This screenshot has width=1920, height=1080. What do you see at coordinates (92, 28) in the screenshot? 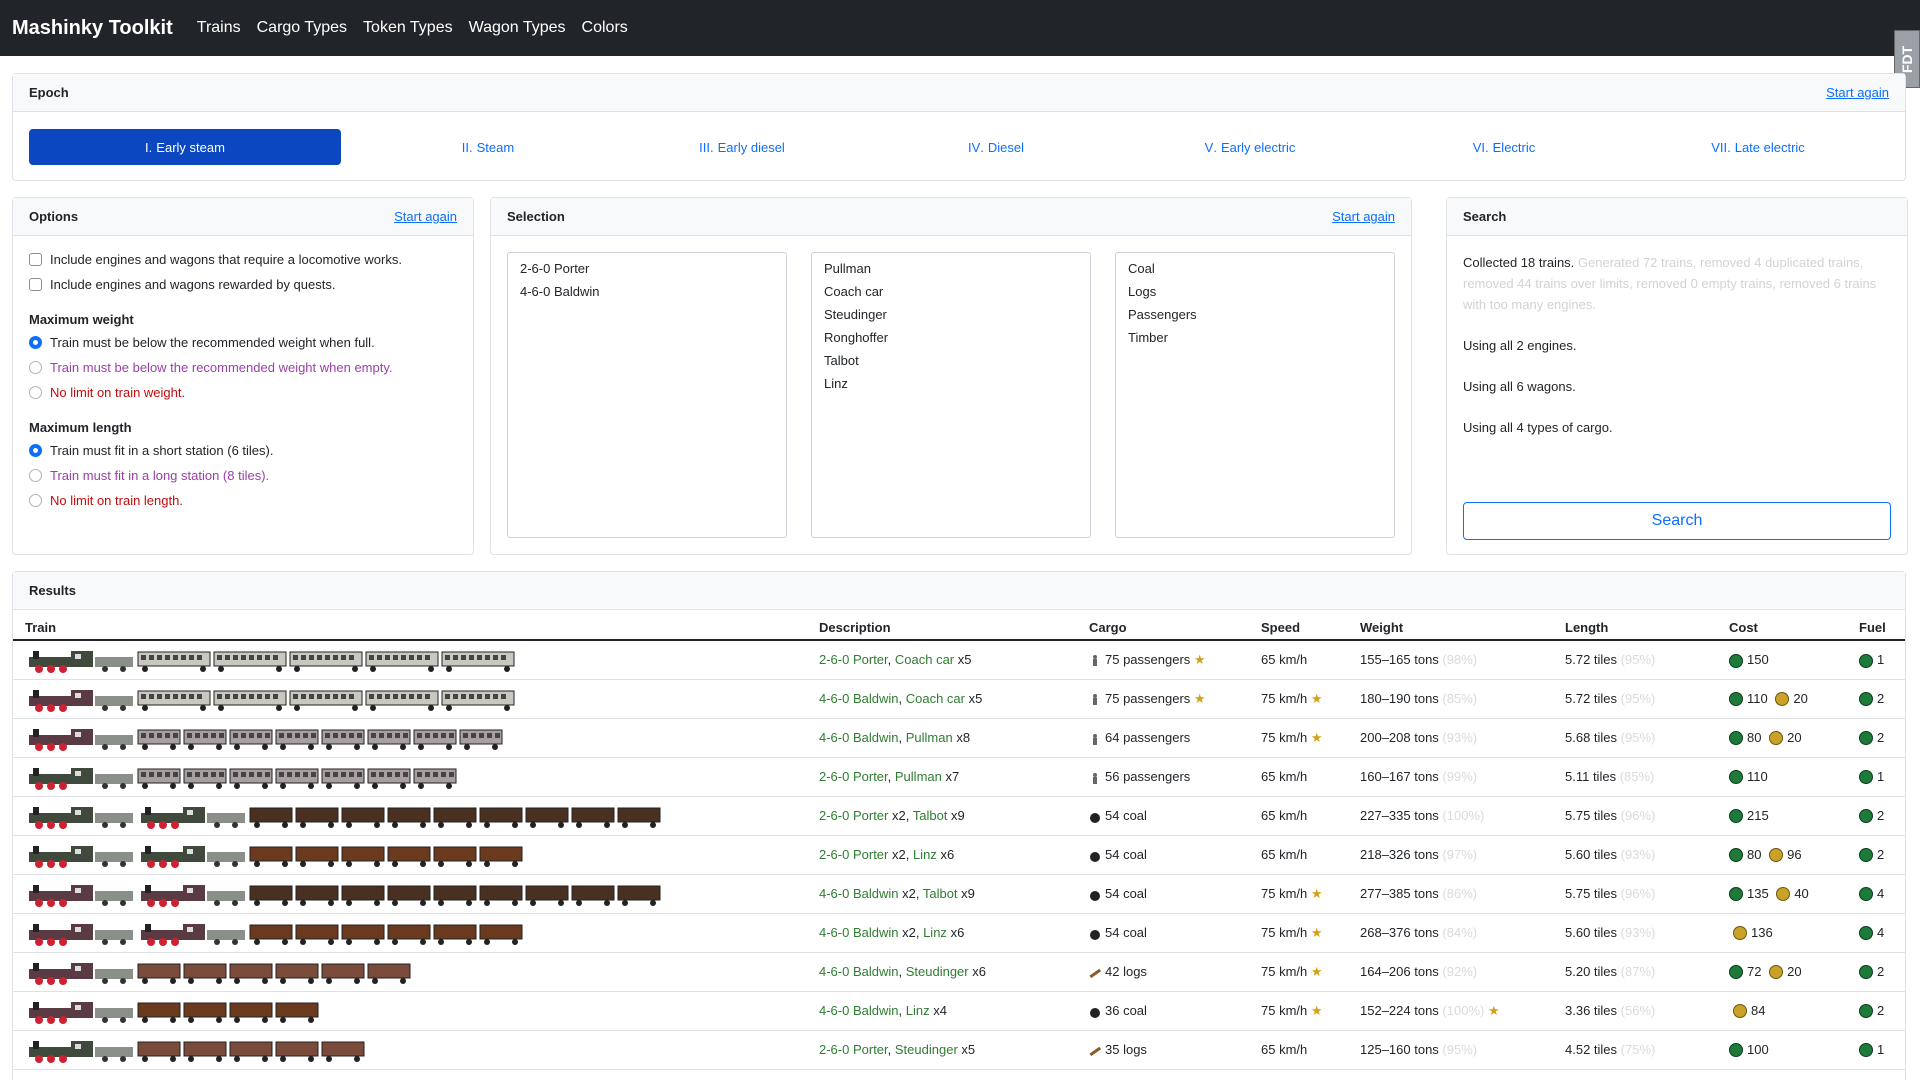
I see `brand: Mashinky Toolkit` at bounding box center [92, 28].